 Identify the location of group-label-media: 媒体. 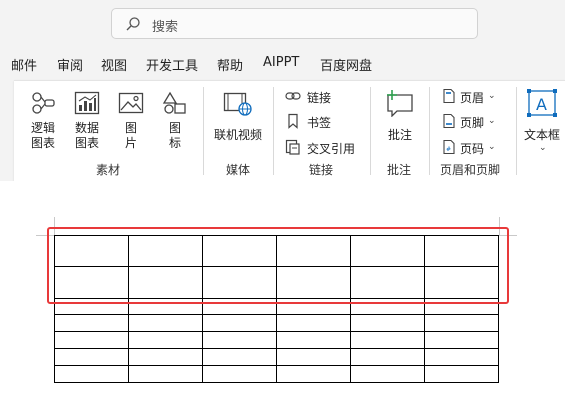
(238, 170).